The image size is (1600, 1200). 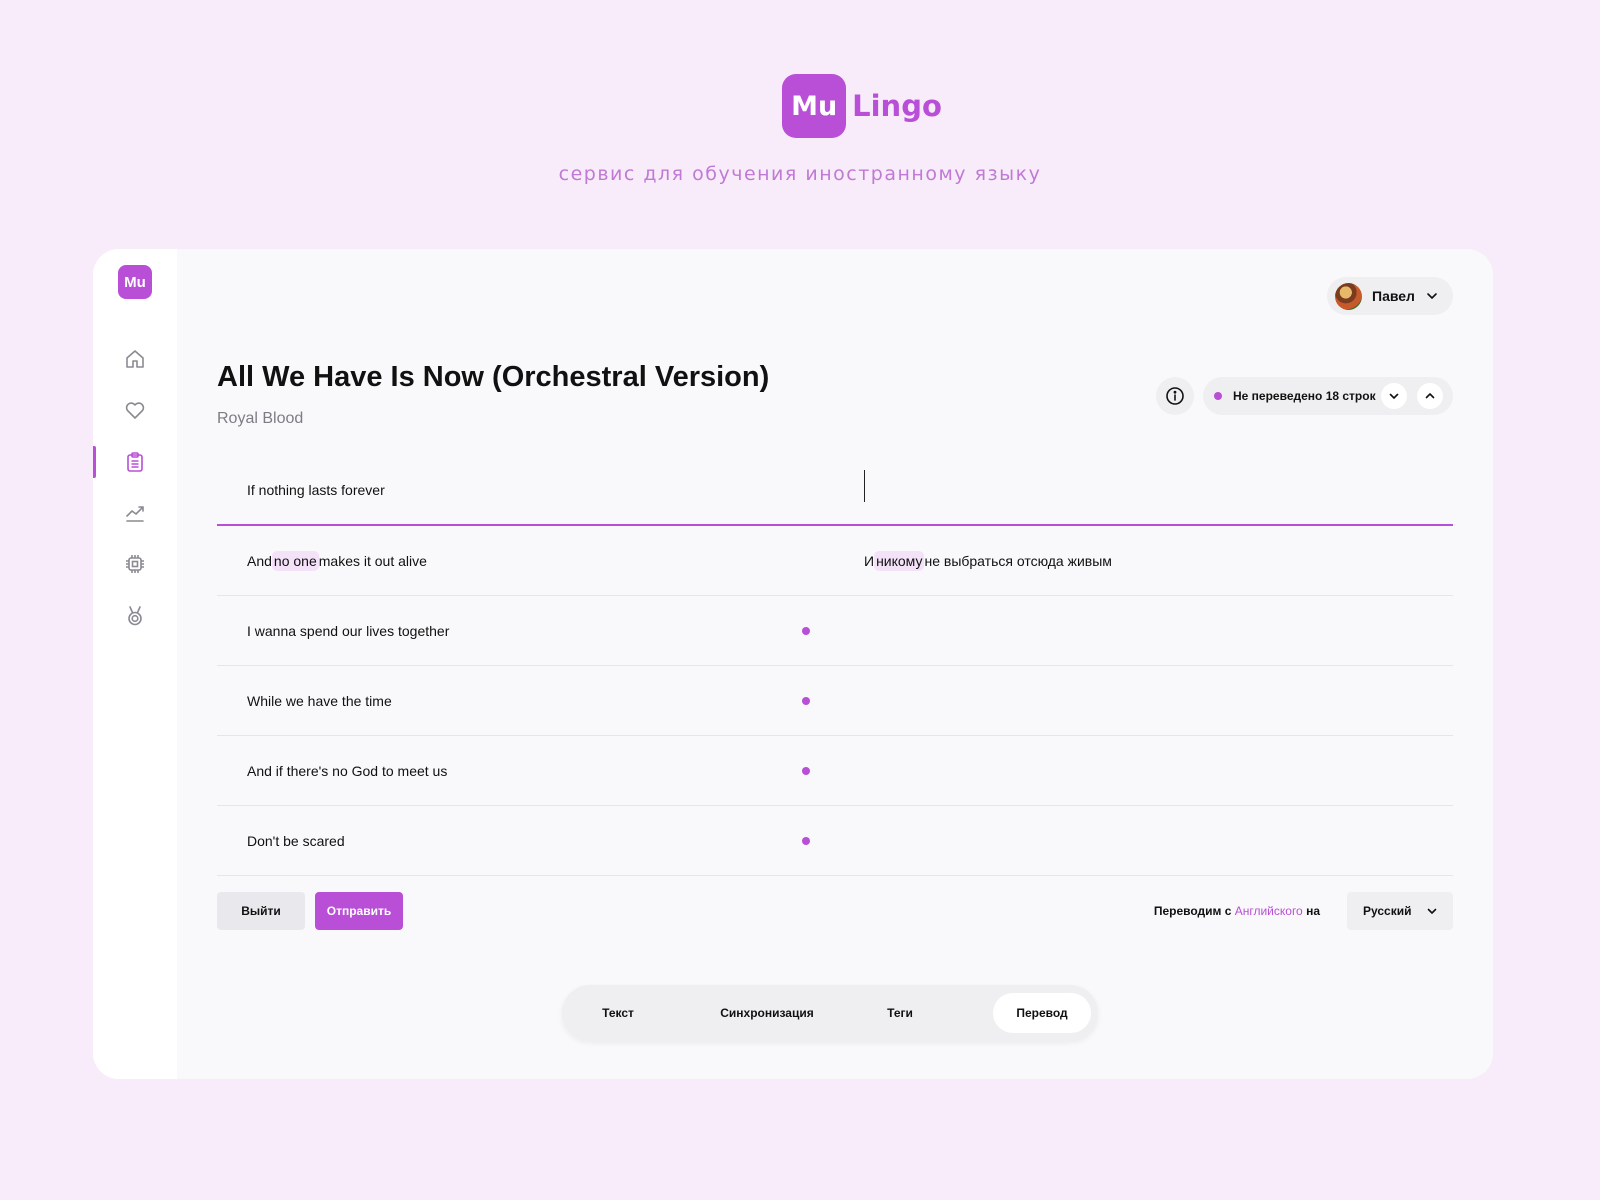 I want to click on highlighted-phrase: no one, so click(x=295, y=560).